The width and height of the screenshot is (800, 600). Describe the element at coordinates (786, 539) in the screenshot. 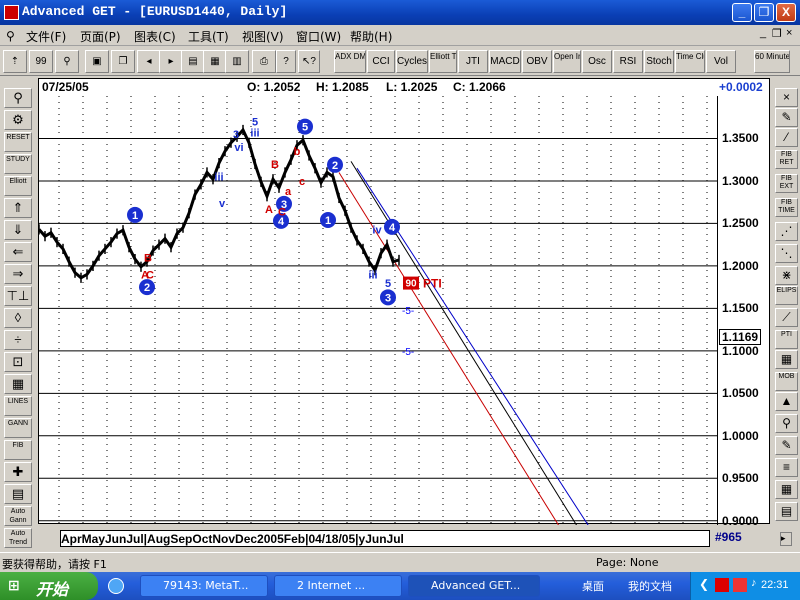

I see `scroll-right-icon: ▸` at that location.